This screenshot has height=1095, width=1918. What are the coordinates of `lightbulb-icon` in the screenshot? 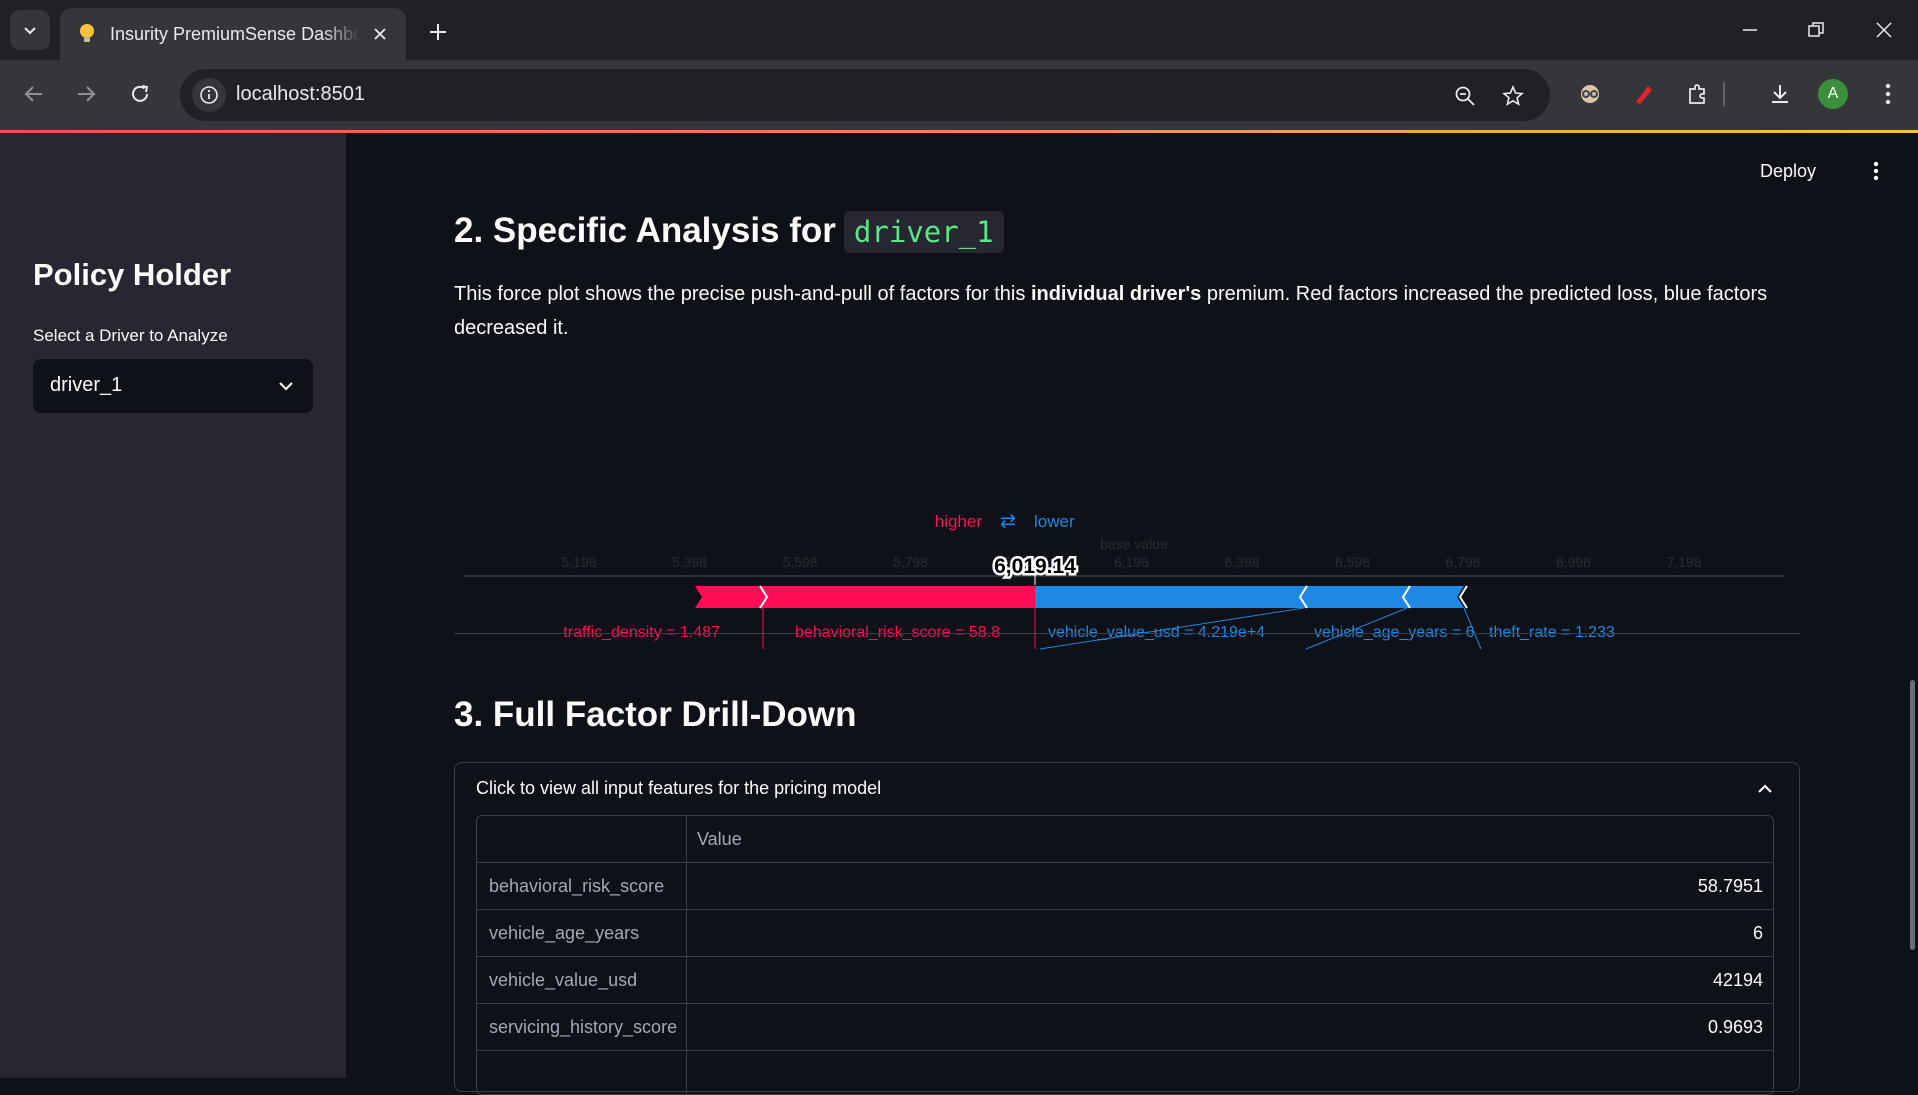 It's located at (87, 34).